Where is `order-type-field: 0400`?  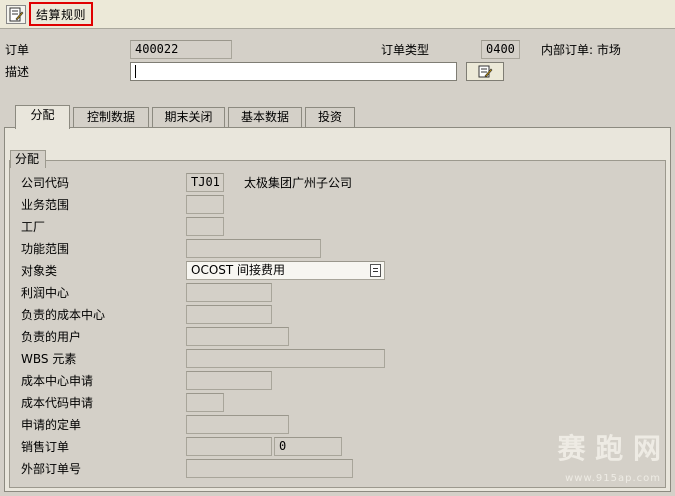 order-type-field: 0400 is located at coordinates (500, 49).